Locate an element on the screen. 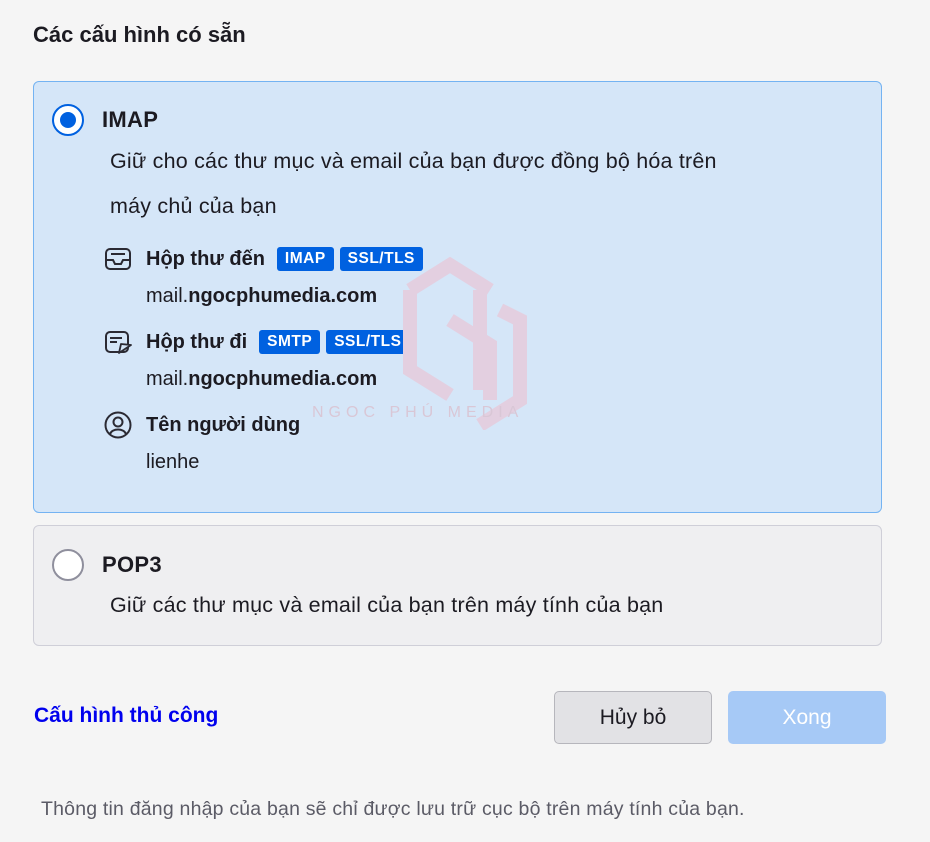 This screenshot has height=842, width=930. outgoing-security-badge: SSL/TLS is located at coordinates (368, 342).